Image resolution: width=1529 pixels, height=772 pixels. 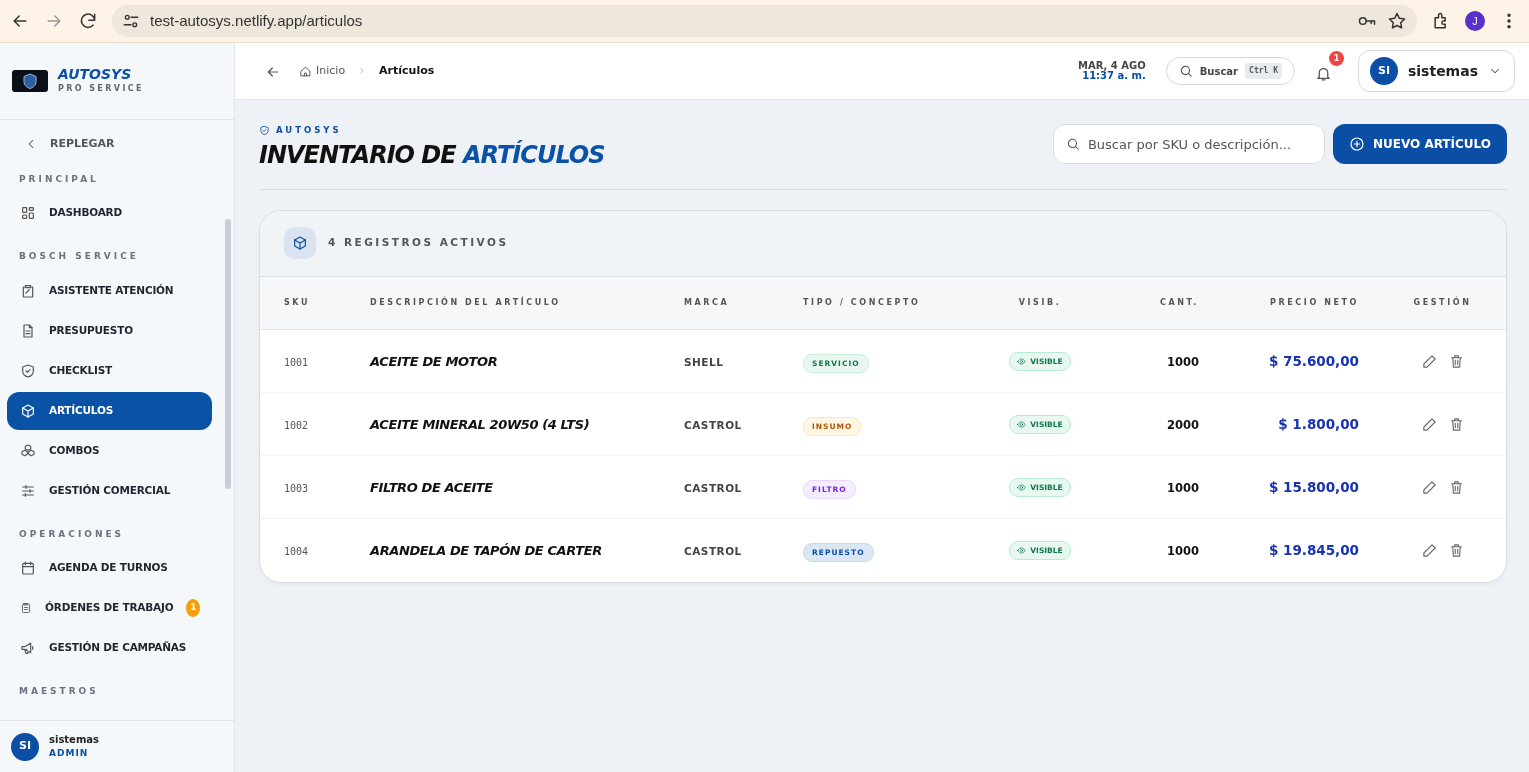 What do you see at coordinates (72, 534) in the screenshot?
I see `section-heading: OPERACIONES` at bounding box center [72, 534].